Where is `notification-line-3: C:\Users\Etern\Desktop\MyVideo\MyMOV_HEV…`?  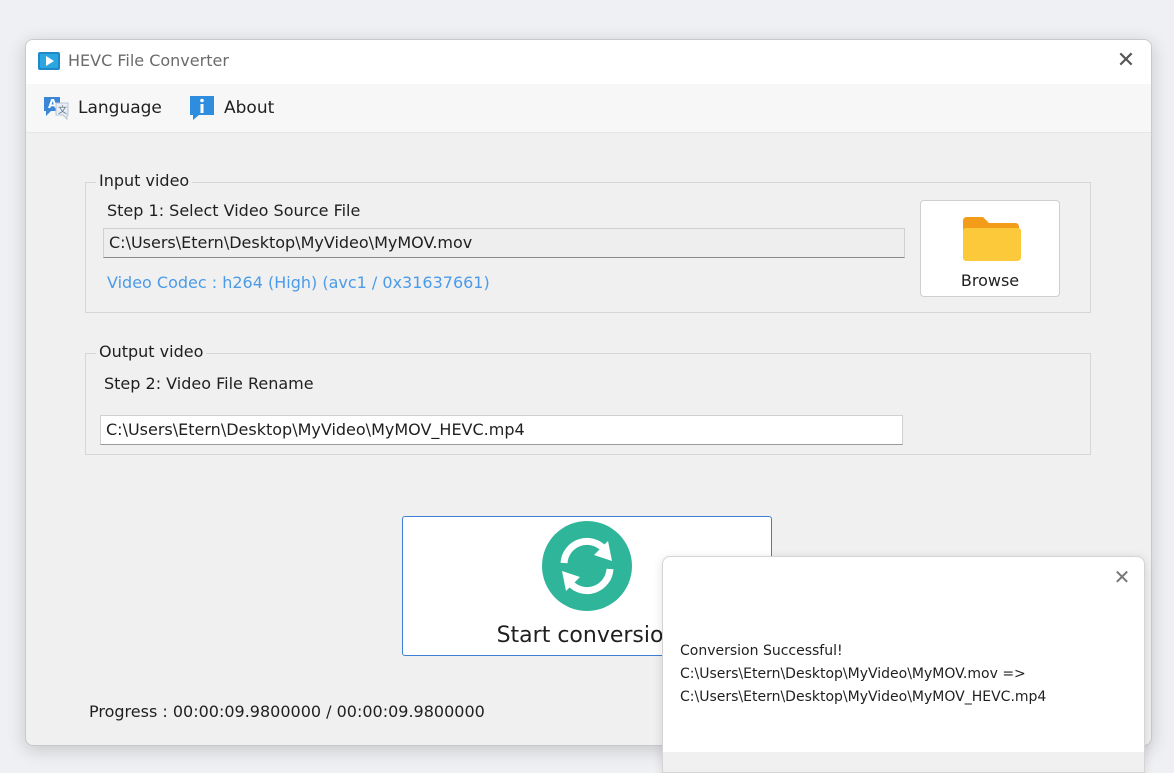 notification-line-3: C:\Users\Etern\Desktop\MyVideo\MyMOV_HEV… is located at coordinates (863, 697).